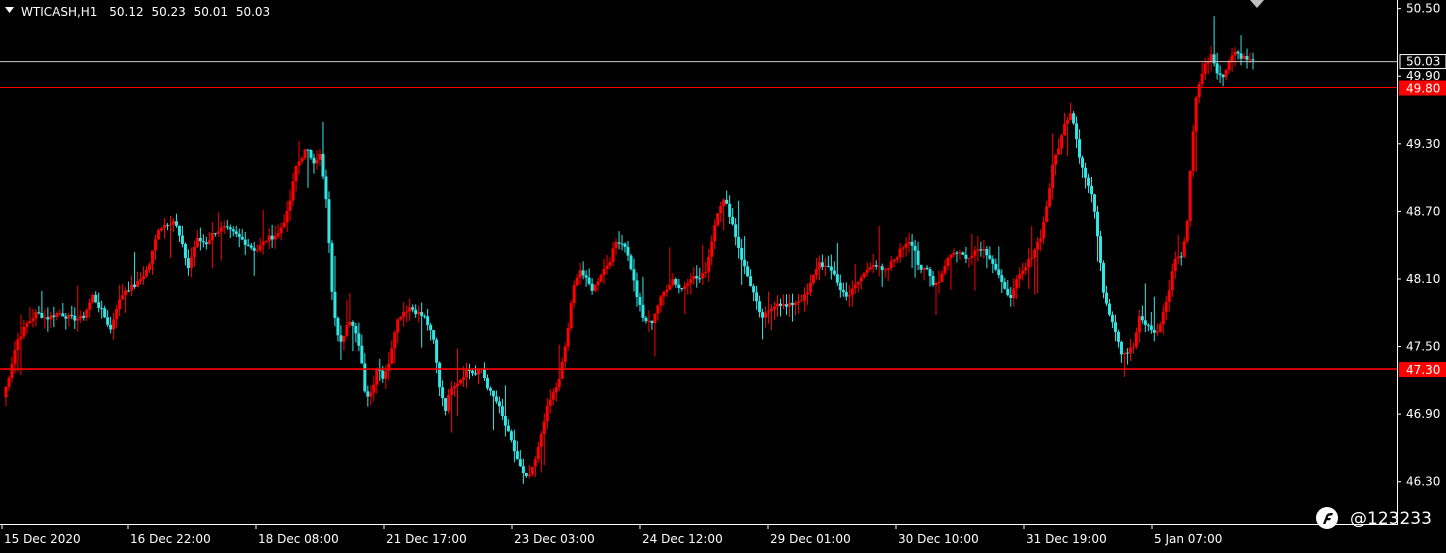  Describe the element at coordinates (1188, 539) in the screenshot. I see `time-tick-label: 5 Jan 07:00` at that location.